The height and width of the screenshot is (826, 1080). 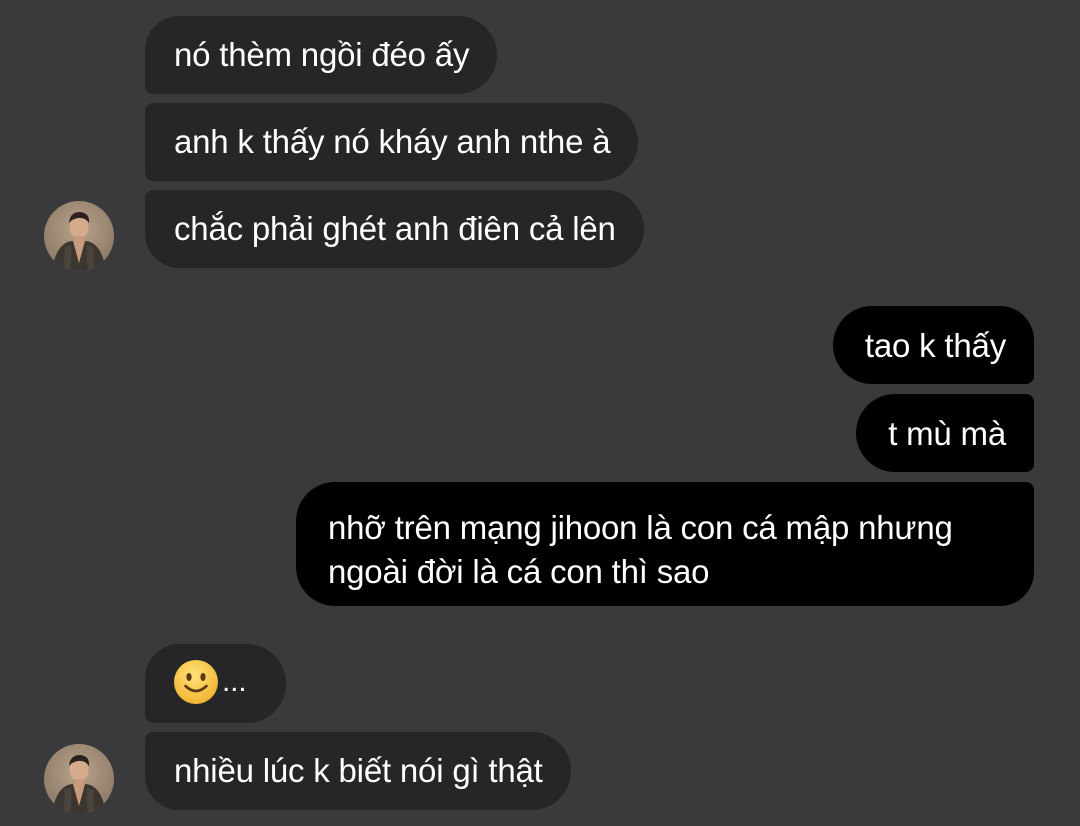 I want to click on message-text: tao k thấy, so click(x=935, y=345).